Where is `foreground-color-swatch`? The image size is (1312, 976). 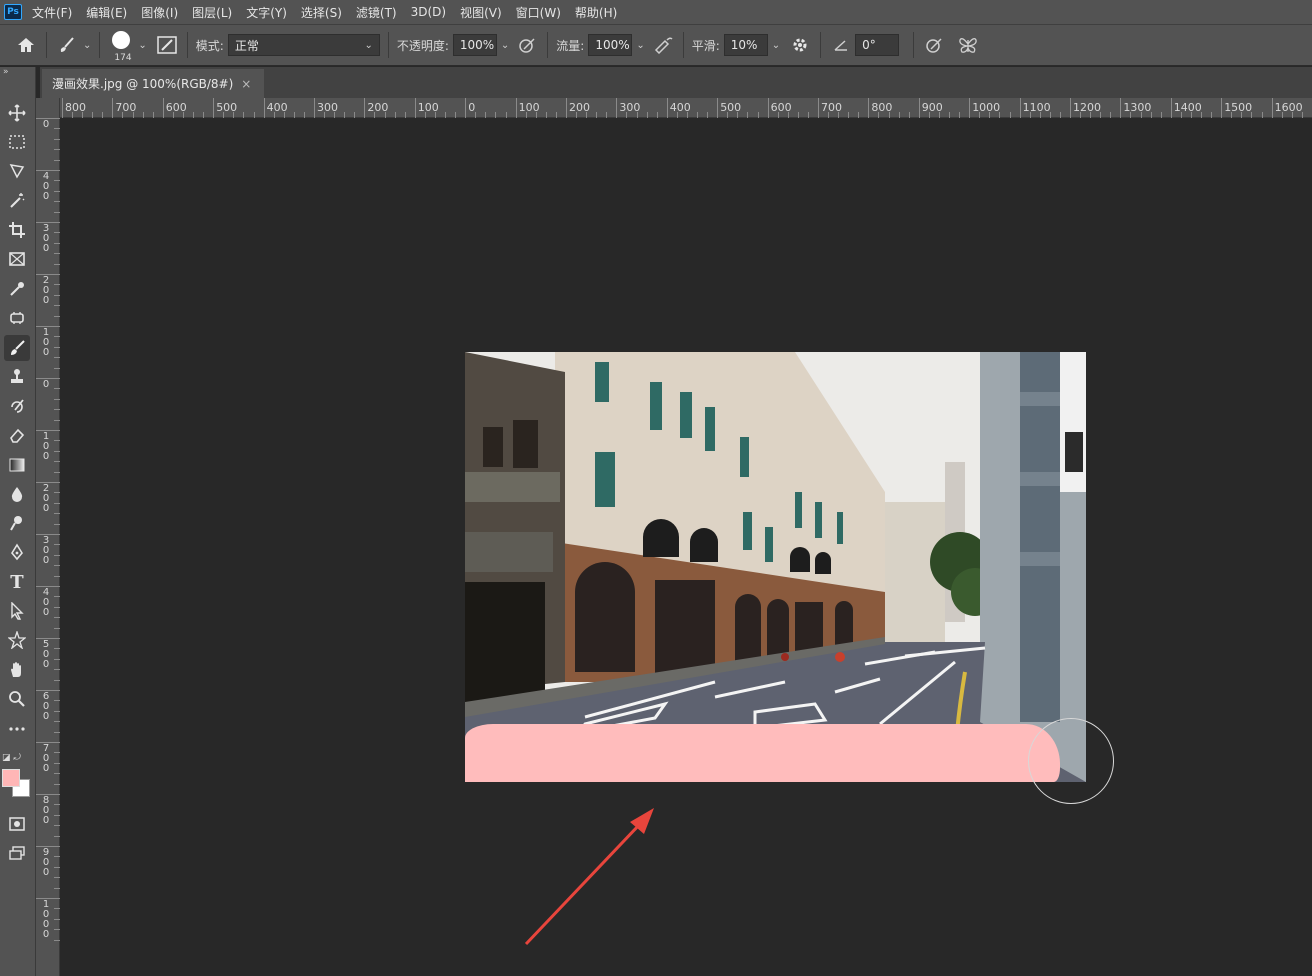 foreground-color-swatch is located at coordinates (11, 778).